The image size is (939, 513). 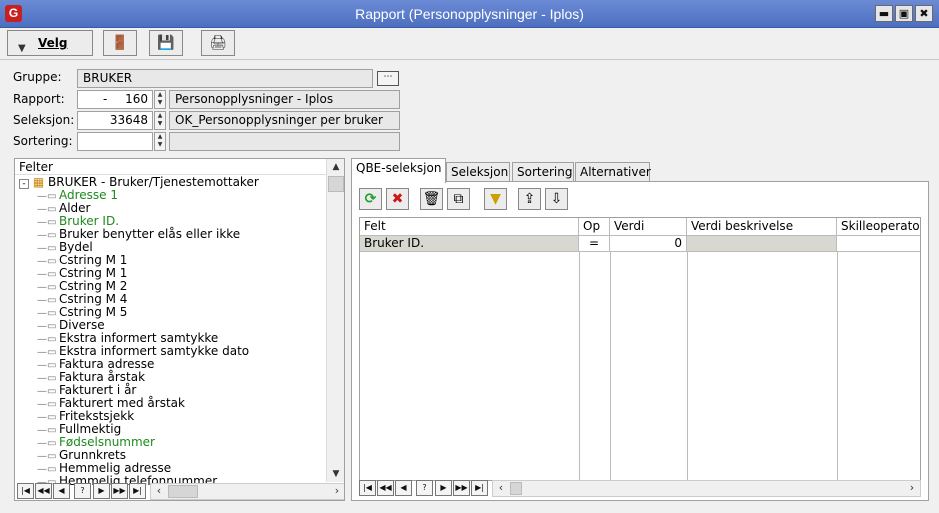 I want to click on filter-funnel-icon: ▼, so click(x=495, y=199).